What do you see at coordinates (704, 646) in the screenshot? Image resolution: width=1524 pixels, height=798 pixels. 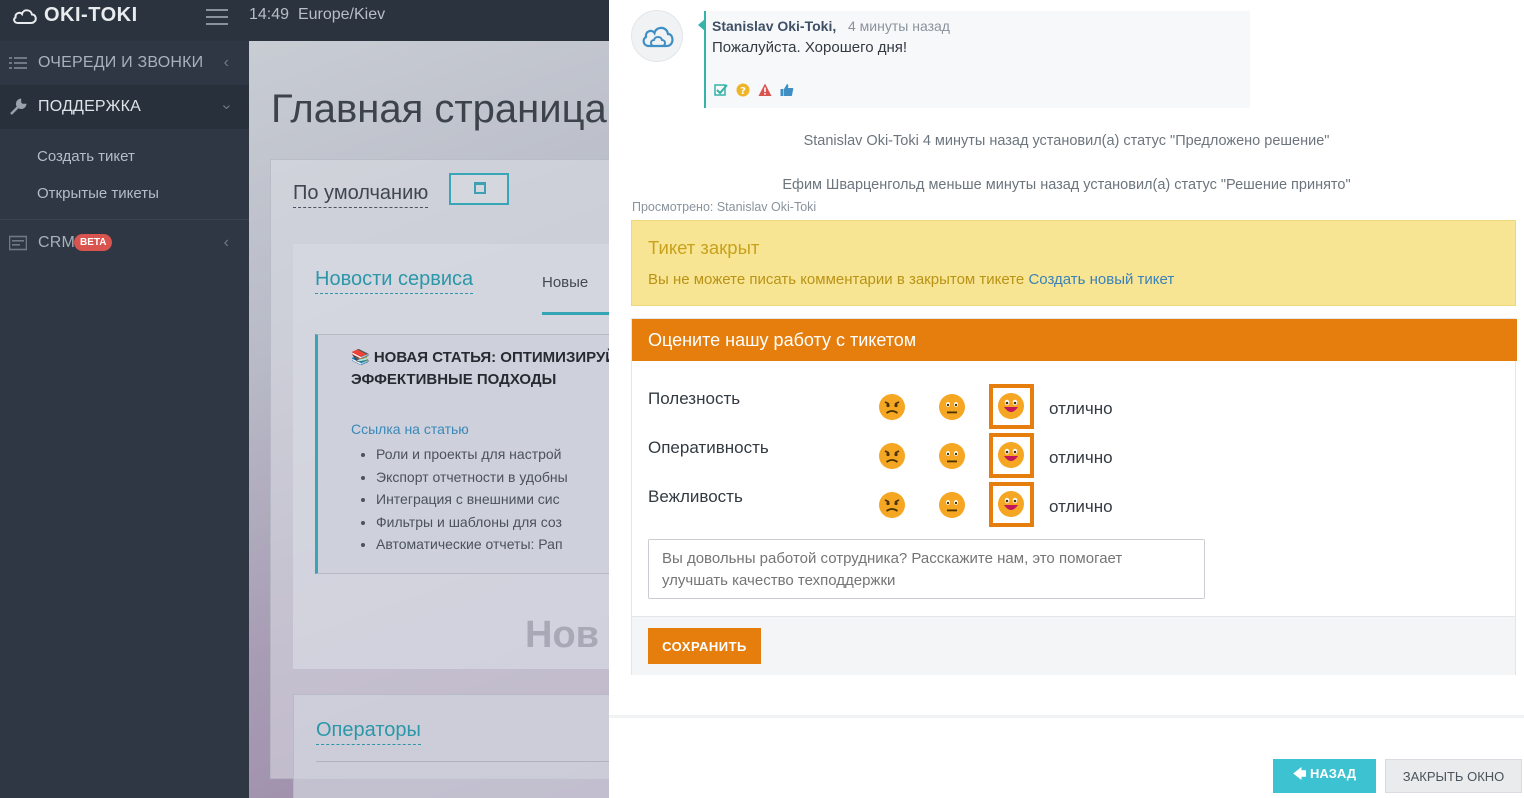 I see `save-button: СОХРАНИТЬ` at bounding box center [704, 646].